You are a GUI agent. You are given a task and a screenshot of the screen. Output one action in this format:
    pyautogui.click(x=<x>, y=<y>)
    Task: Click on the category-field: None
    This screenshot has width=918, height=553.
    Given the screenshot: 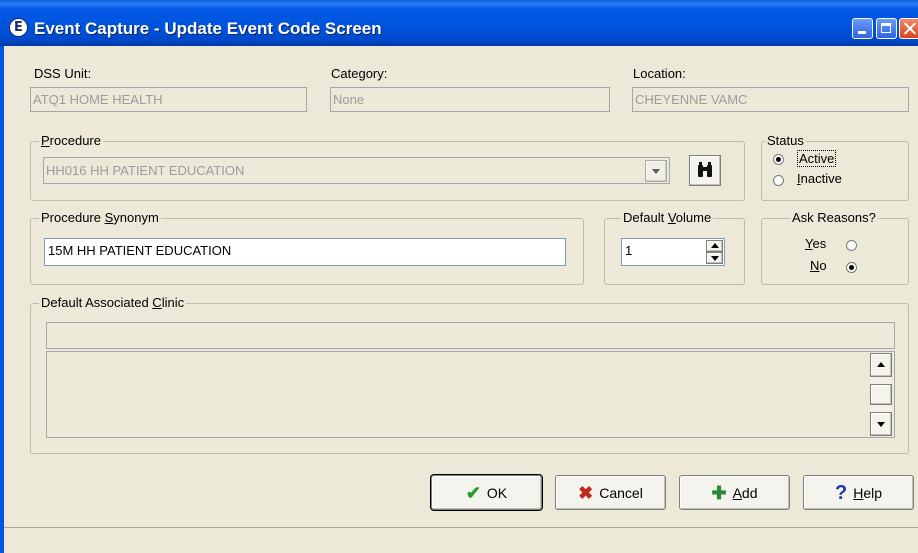 What is the action you would take?
    pyautogui.click(x=470, y=99)
    